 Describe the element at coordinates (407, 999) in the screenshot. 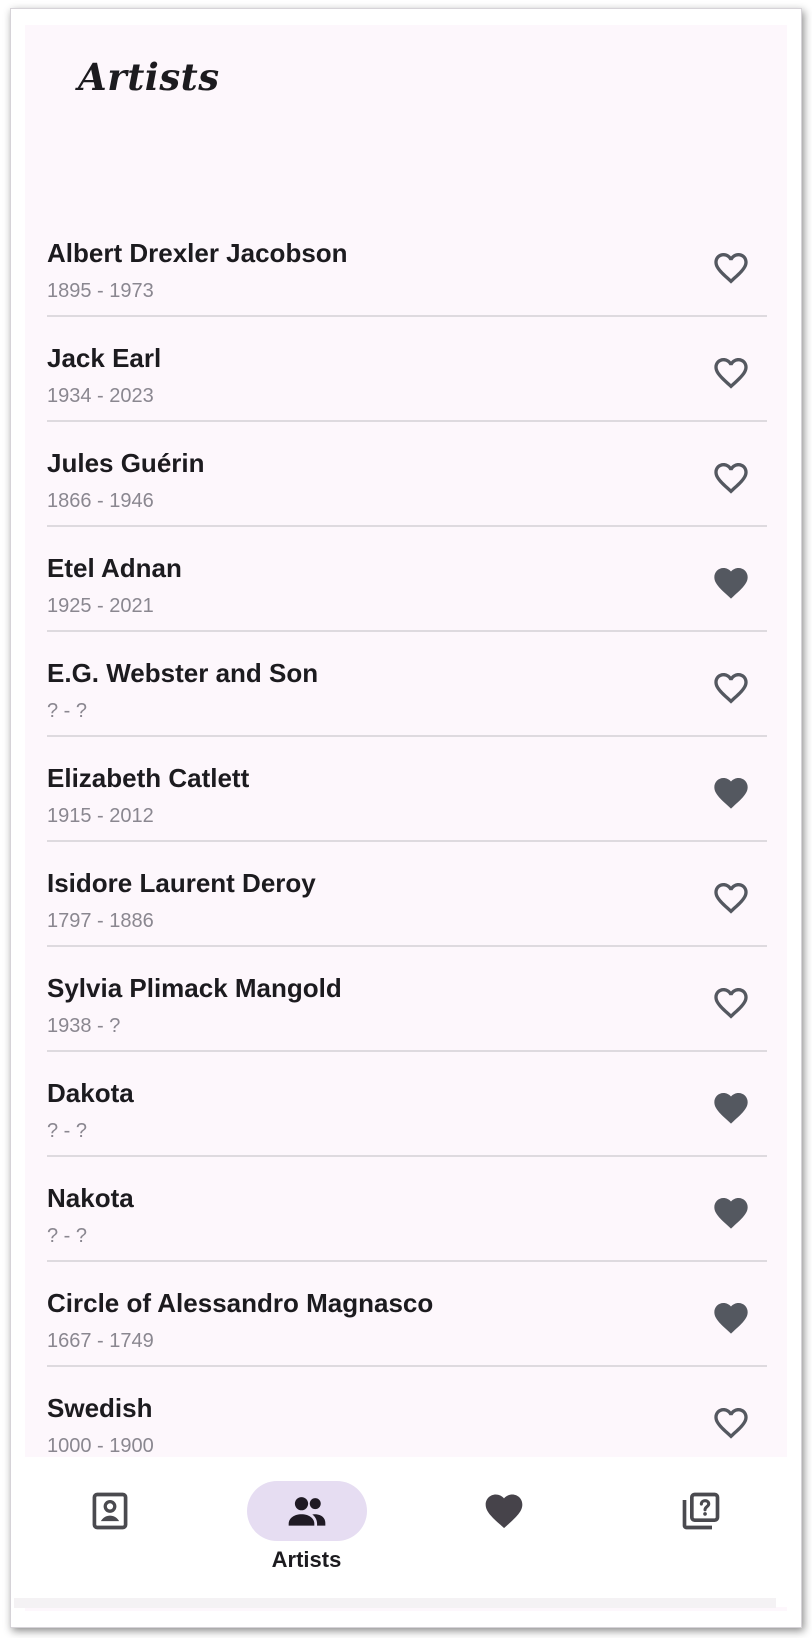

I see `artist-row: Sylvia Plimack Mangold 1938 - ?` at that location.